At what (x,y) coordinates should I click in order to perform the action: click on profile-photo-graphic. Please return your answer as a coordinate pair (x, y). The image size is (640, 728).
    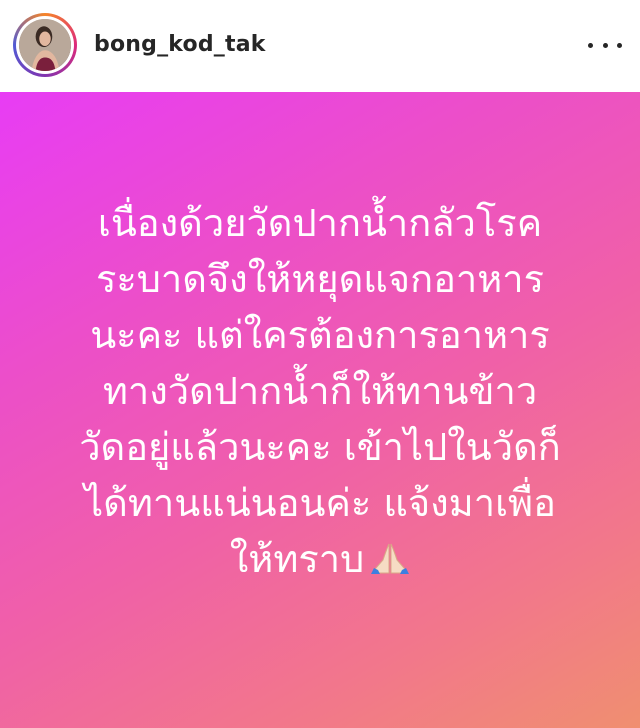
    Looking at the image, I should click on (45, 45).